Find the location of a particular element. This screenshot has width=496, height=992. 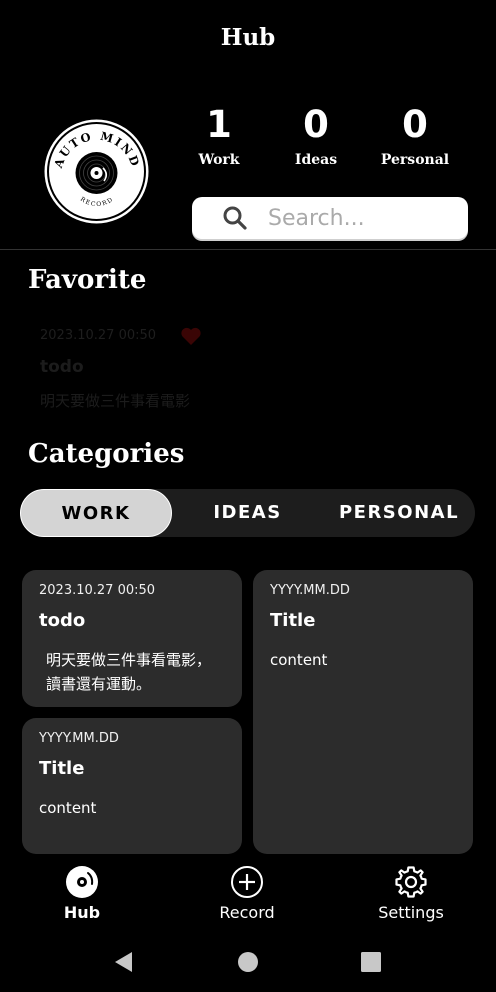

stat-work: 1 Work is located at coordinates (219, 135).